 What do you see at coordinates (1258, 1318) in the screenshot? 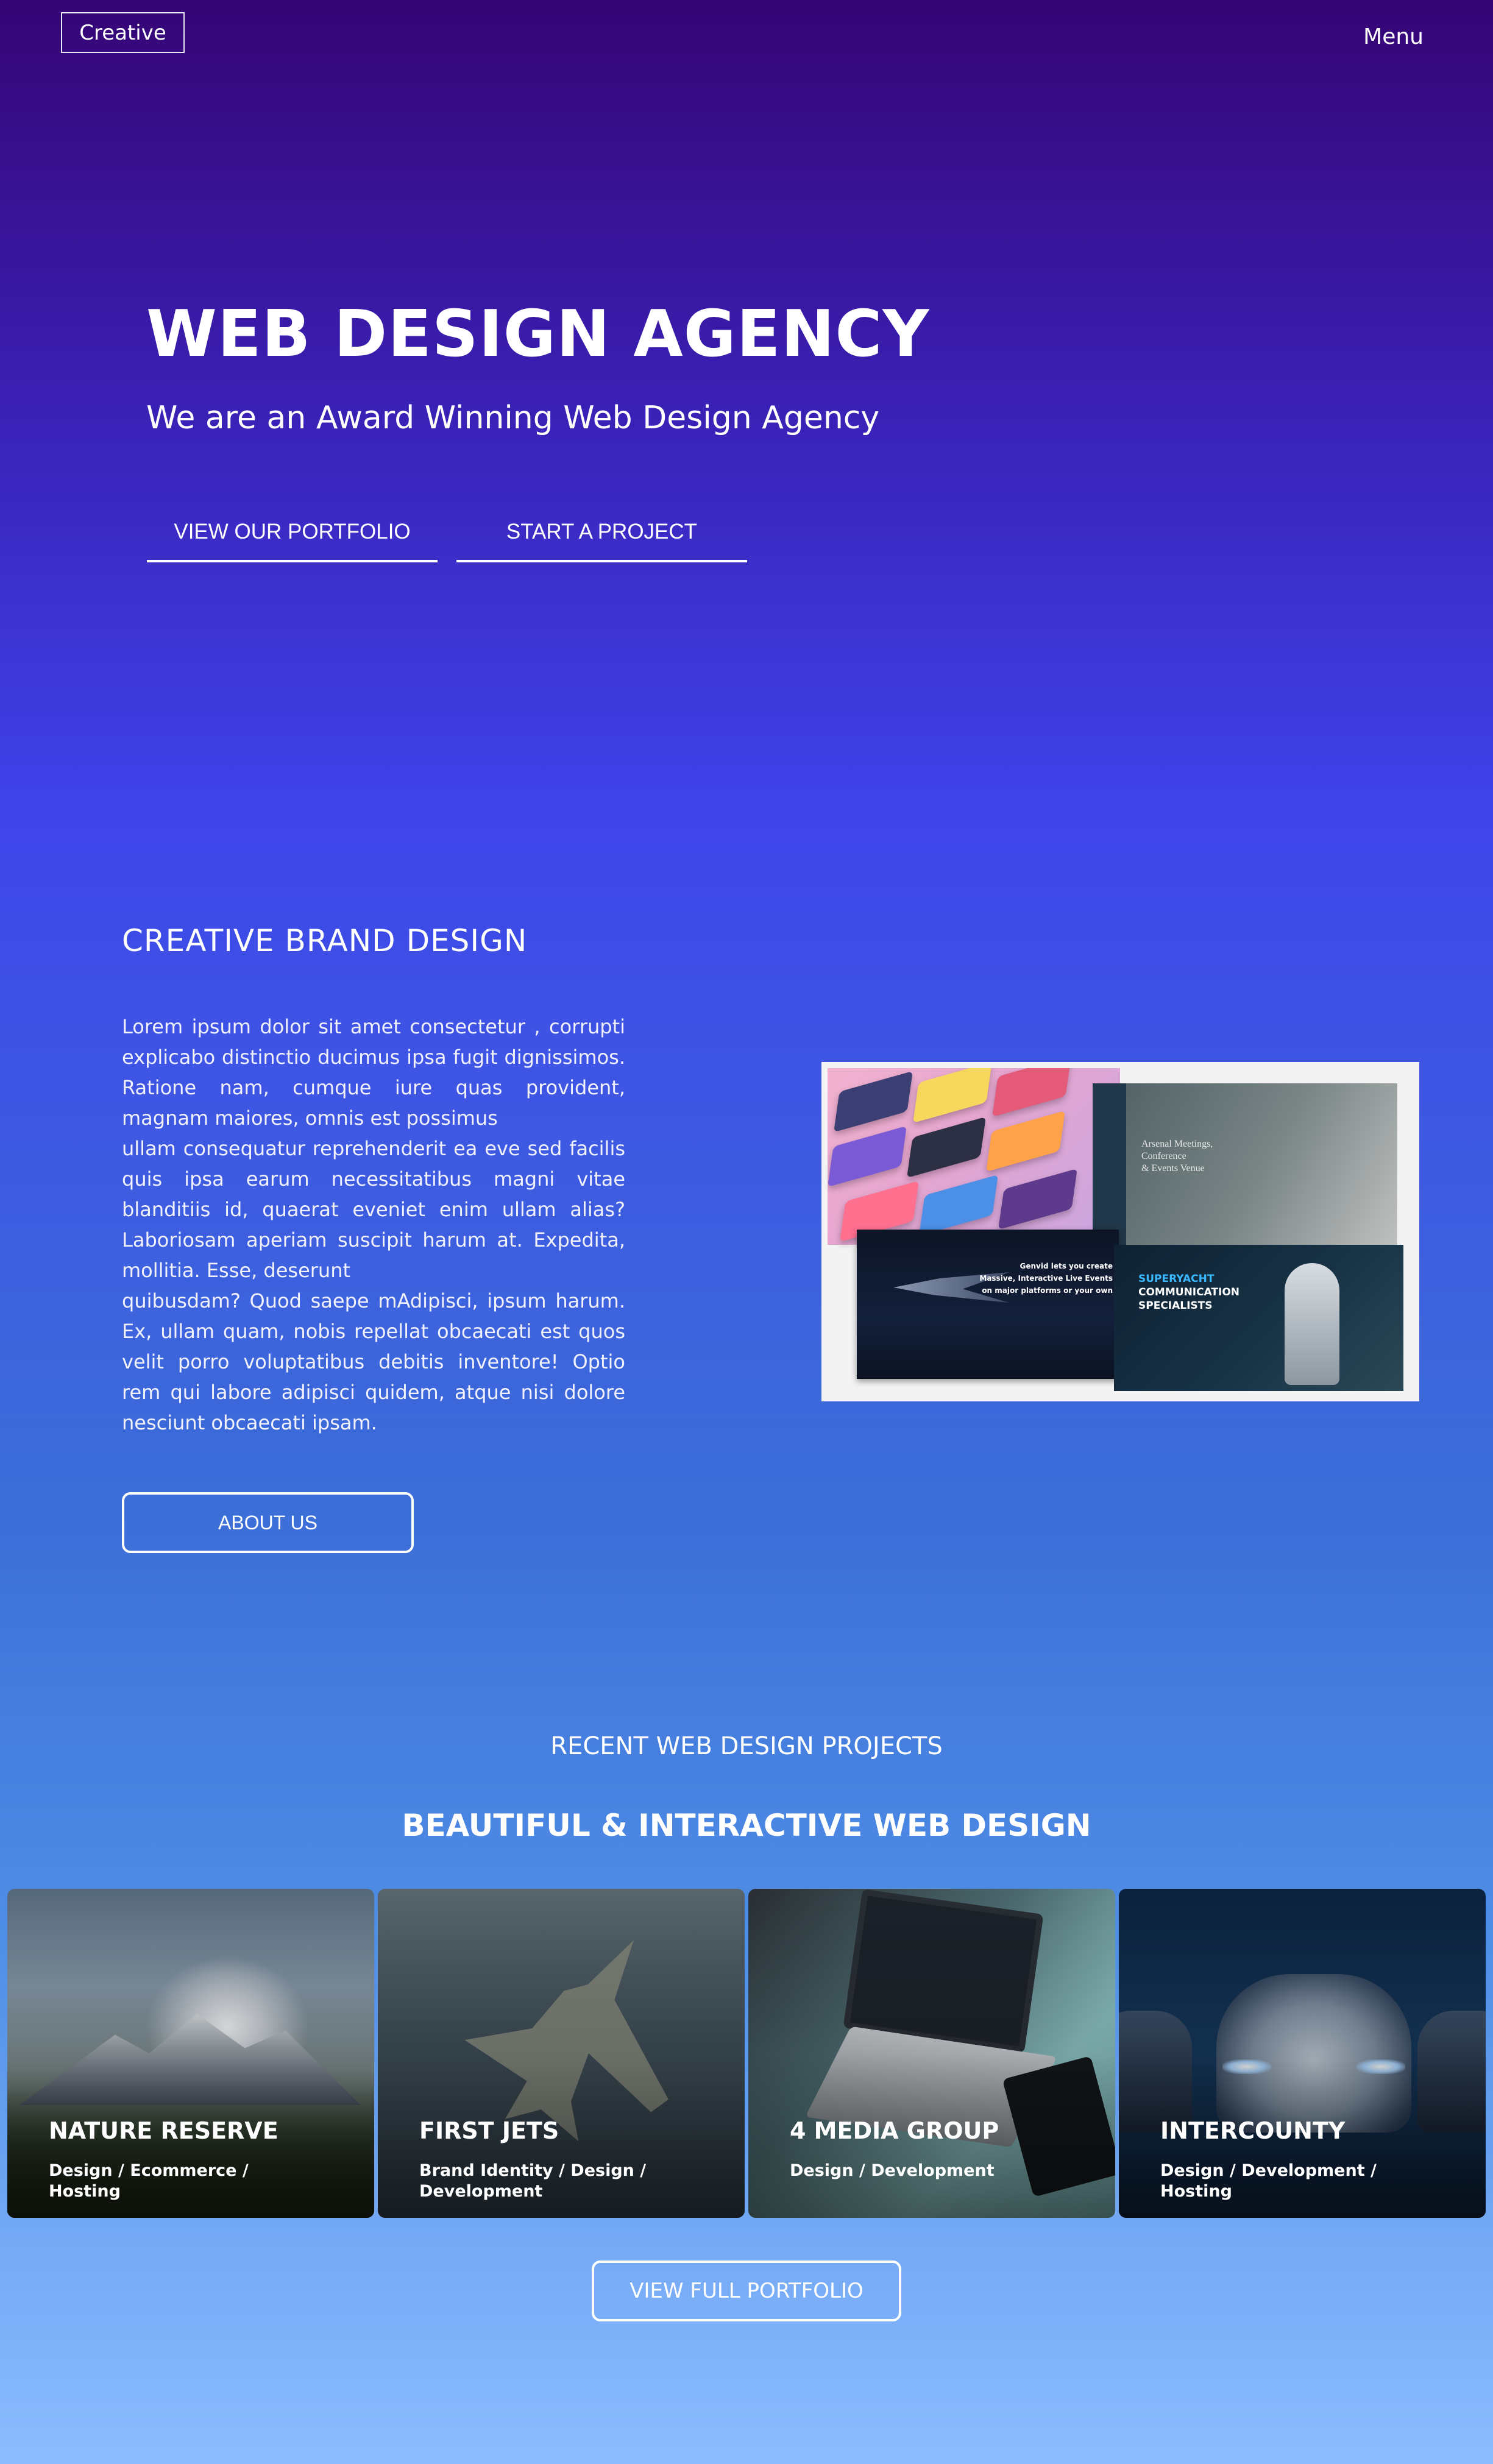
I see `collage-yacht-tile: SUPERYACHT COMMUNICATION SPECIALISTS` at bounding box center [1258, 1318].